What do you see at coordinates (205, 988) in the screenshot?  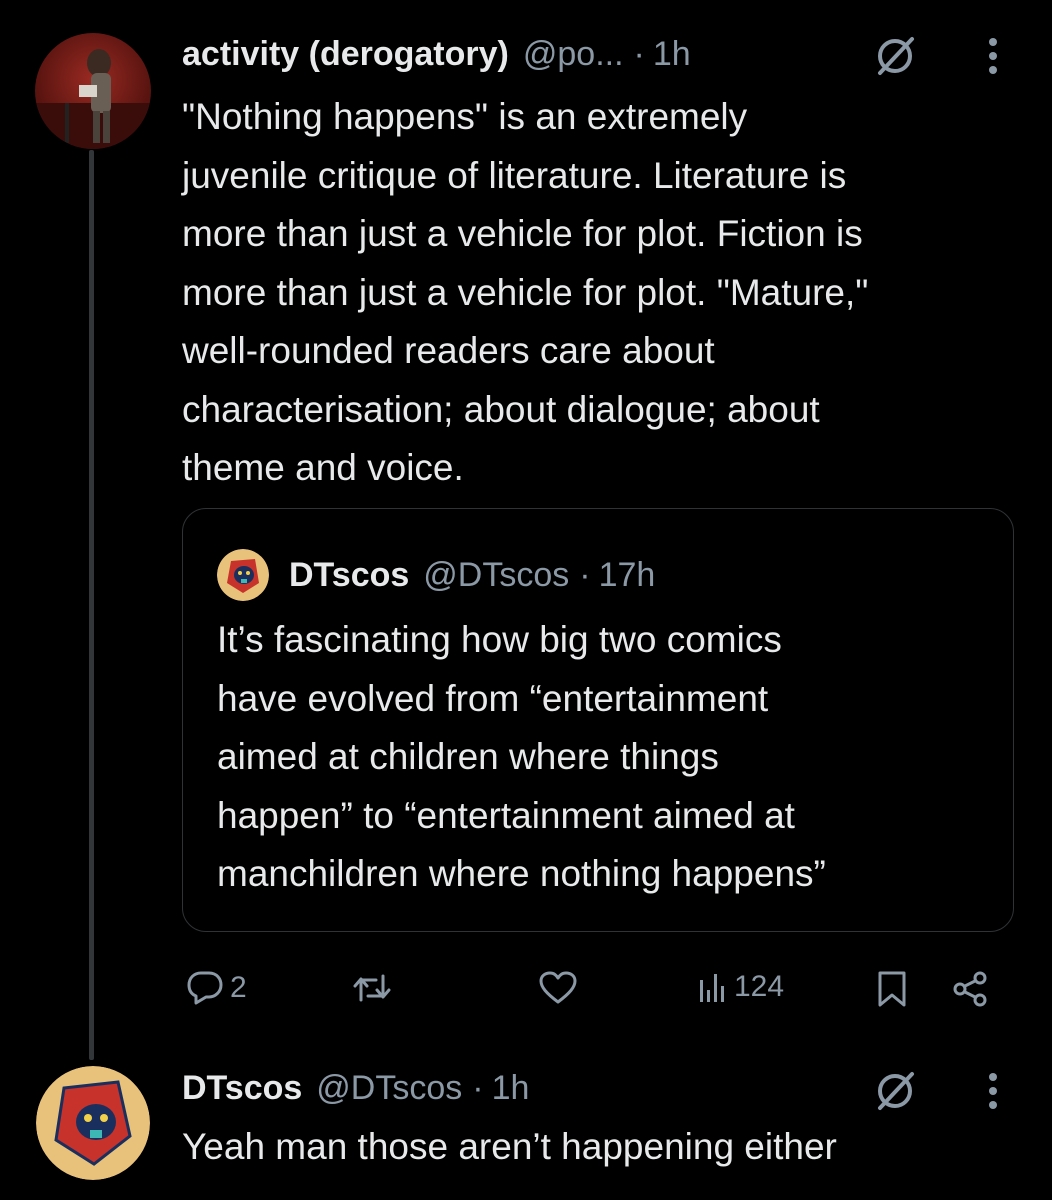 I see `reply-icon` at bounding box center [205, 988].